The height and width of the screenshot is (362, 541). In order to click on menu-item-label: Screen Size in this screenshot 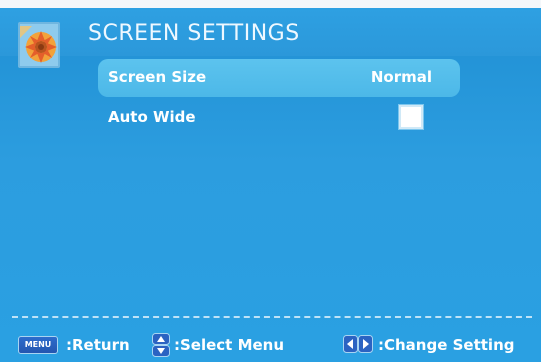, I will do `click(157, 77)`.